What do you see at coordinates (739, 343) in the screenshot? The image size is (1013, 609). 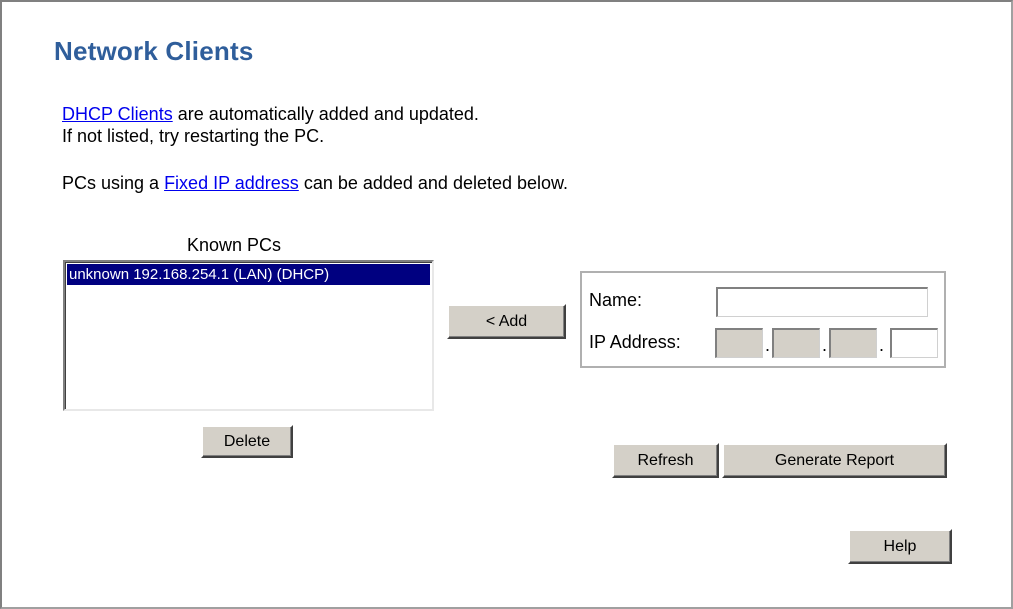 I see `ip-octet-1-input` at bounding box center [739, 343].